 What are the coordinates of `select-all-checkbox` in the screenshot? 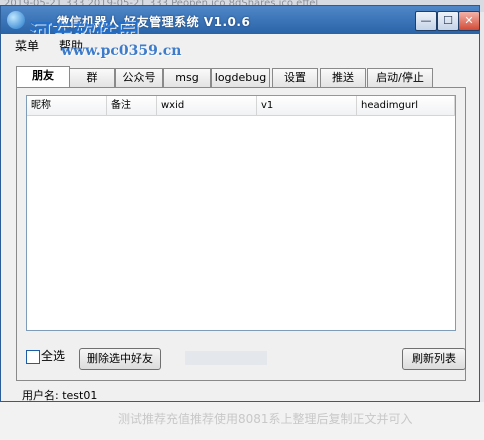 It's located at (33, 357).